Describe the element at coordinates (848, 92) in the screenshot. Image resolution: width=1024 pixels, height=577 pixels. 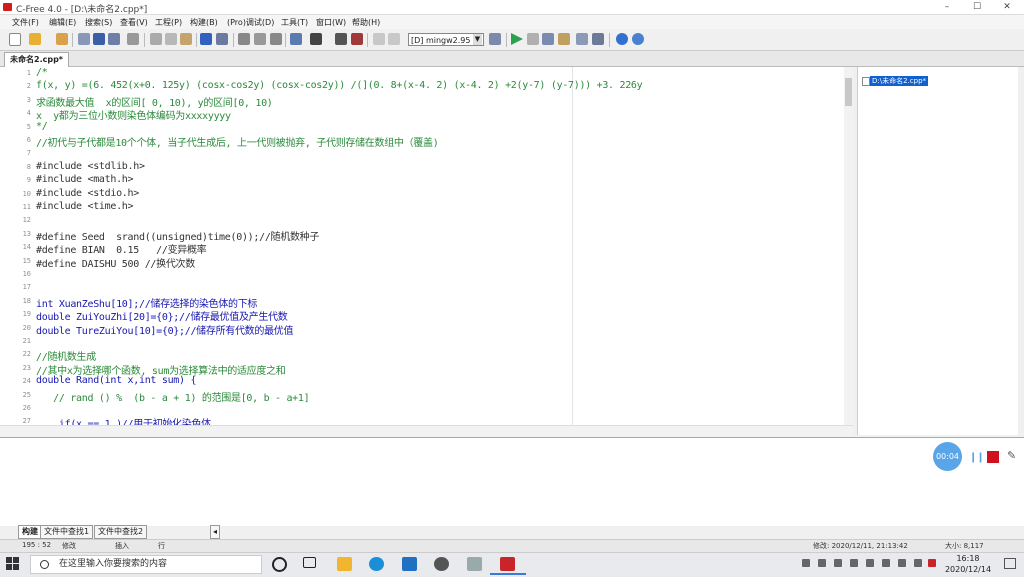
I see `editor-scroll-thumb` at that location.